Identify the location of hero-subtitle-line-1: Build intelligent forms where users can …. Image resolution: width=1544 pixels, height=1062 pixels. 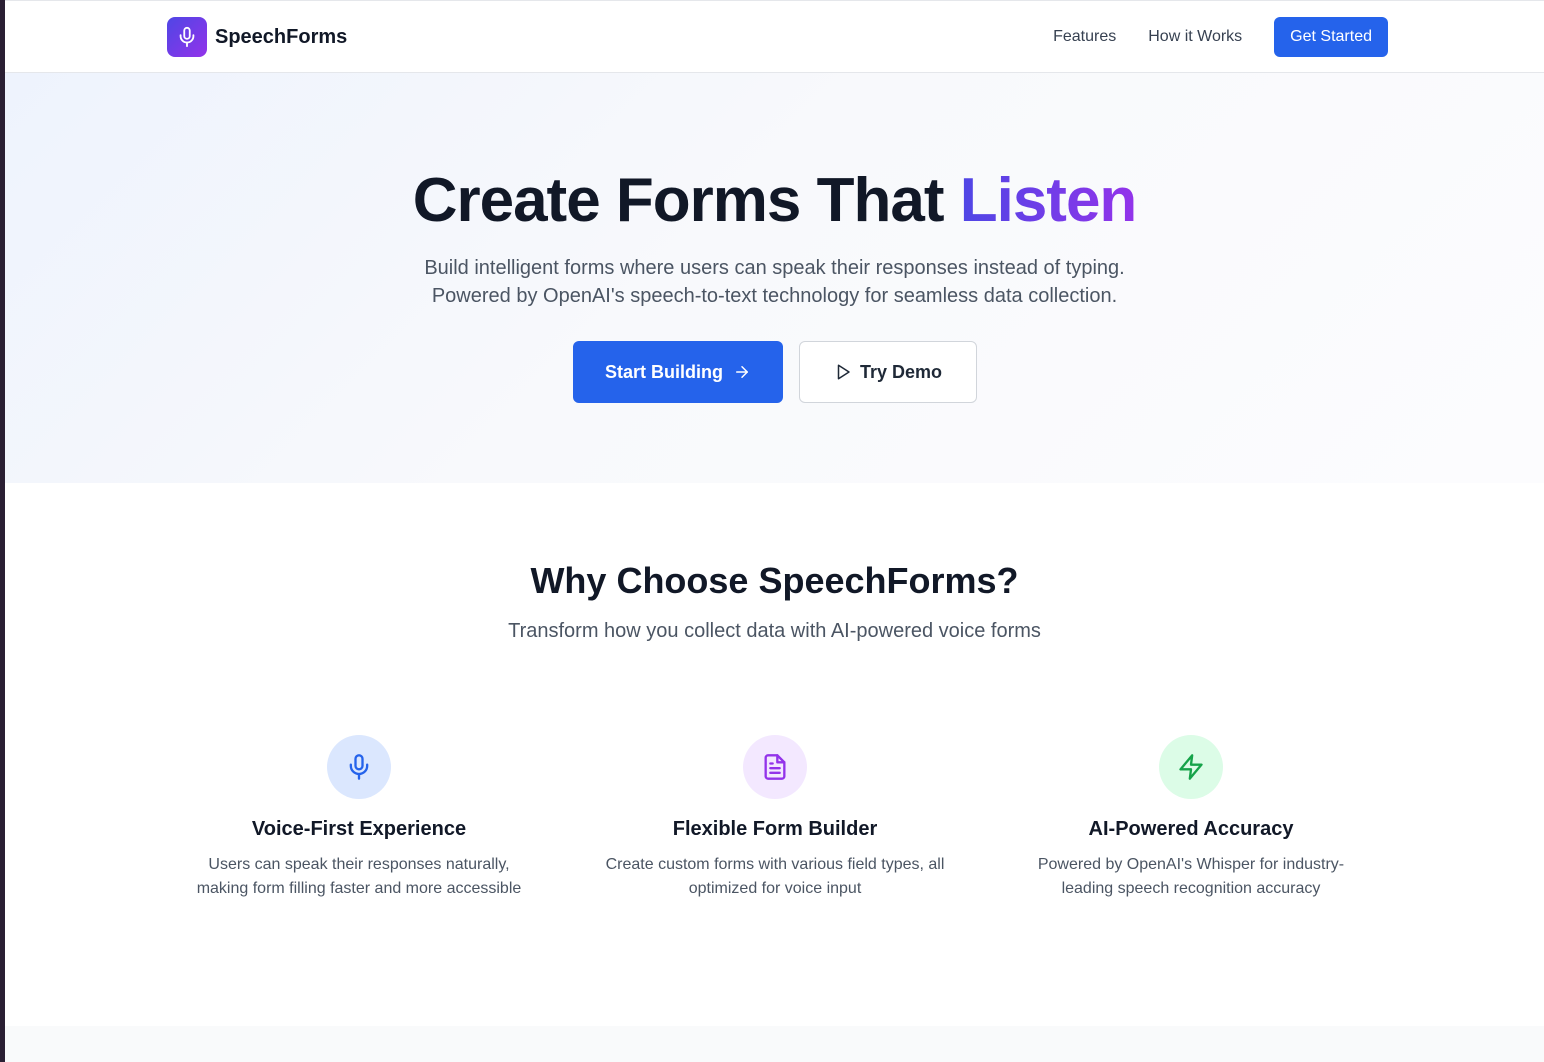
(774, 268).